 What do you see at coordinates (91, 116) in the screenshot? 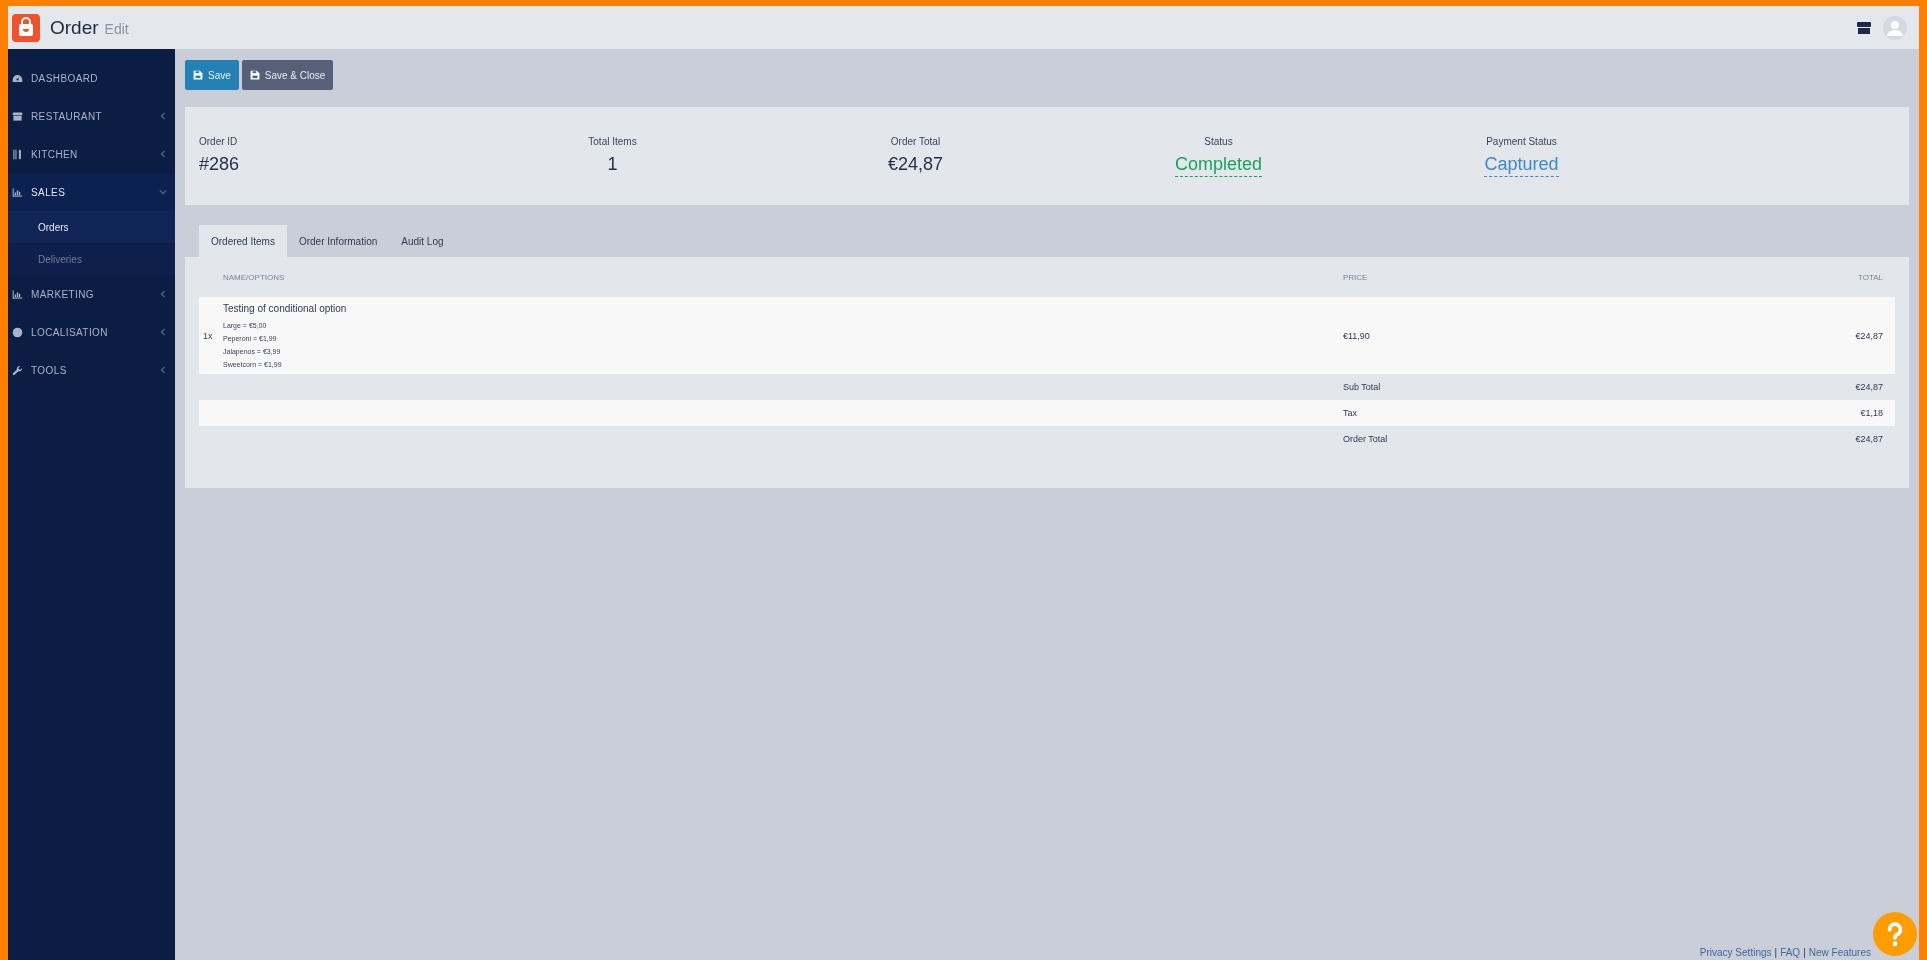
I see `sidebar-item: RESTAURANT` at bounding box center [91, 116].